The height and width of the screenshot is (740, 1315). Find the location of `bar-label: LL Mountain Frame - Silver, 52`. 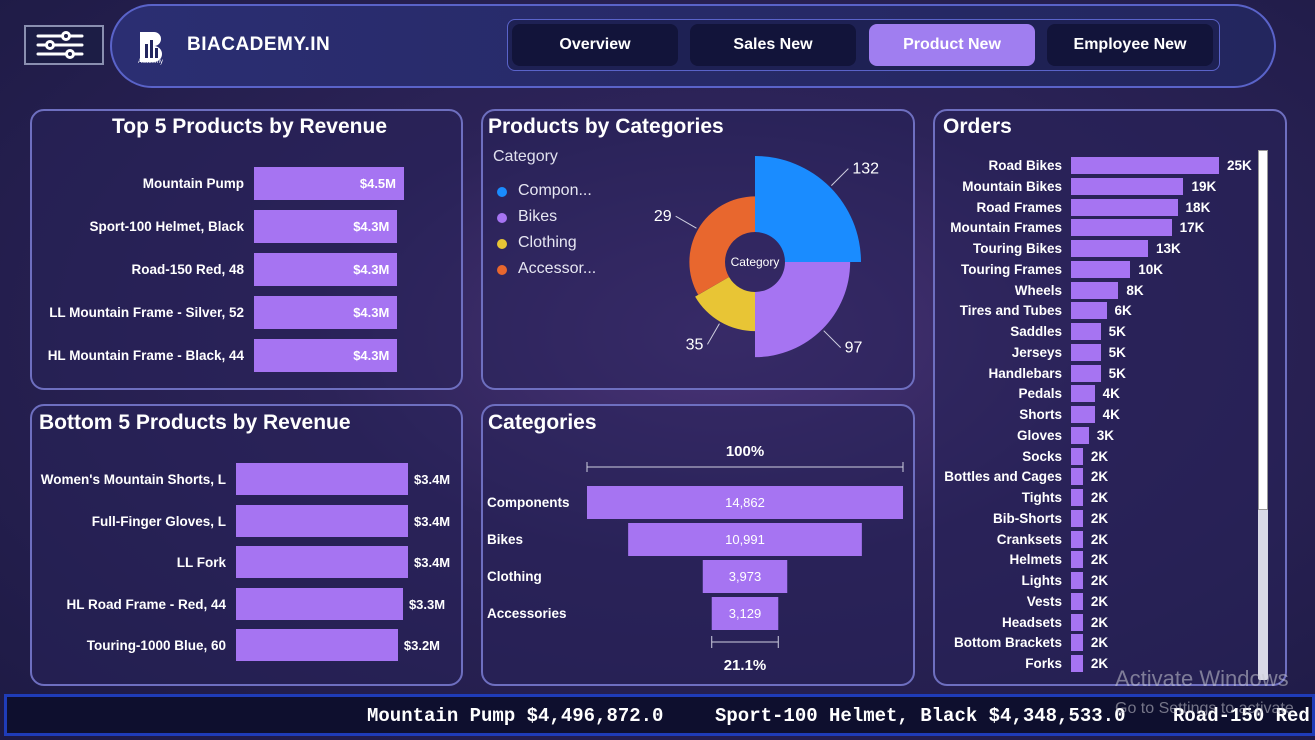

bar-label: LL Mountain Frame - Silver, 52 is located at coordinates (146, 312).